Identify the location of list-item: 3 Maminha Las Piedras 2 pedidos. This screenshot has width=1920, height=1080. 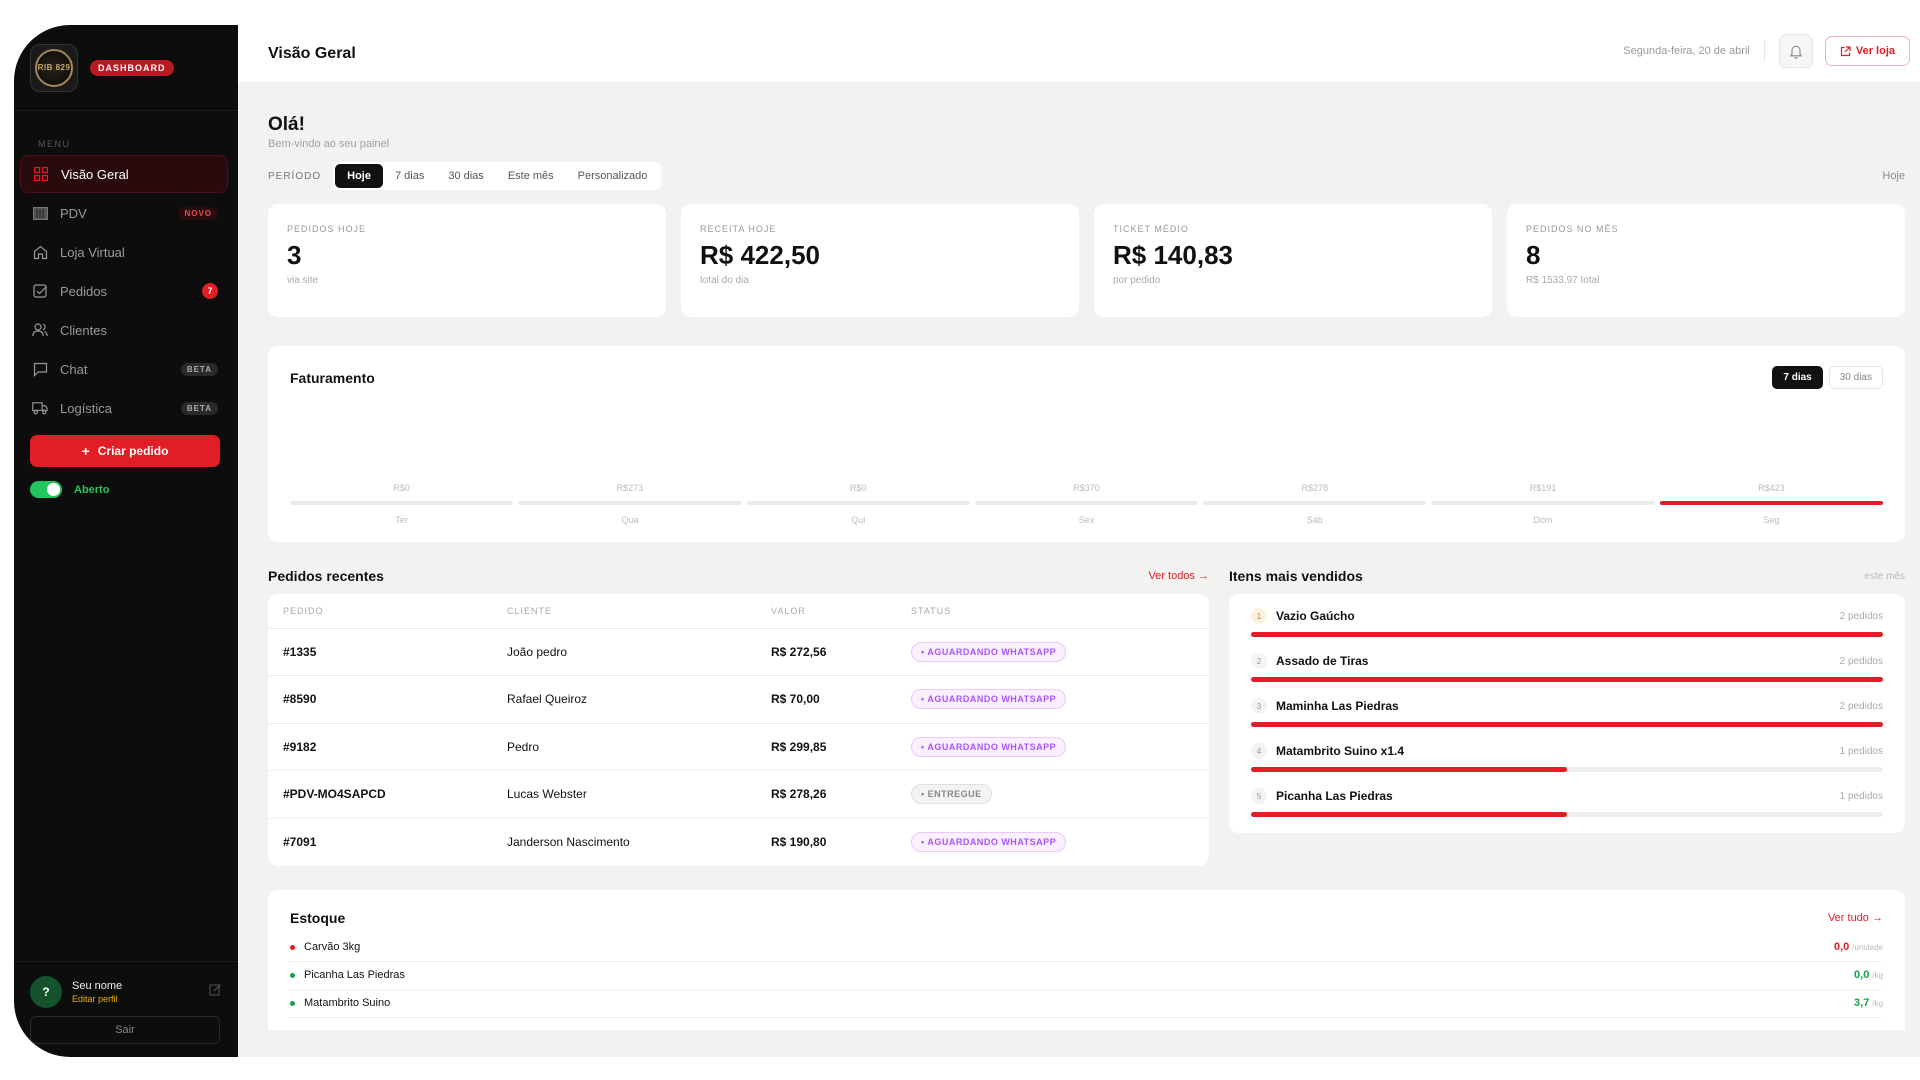
(1567, 712).